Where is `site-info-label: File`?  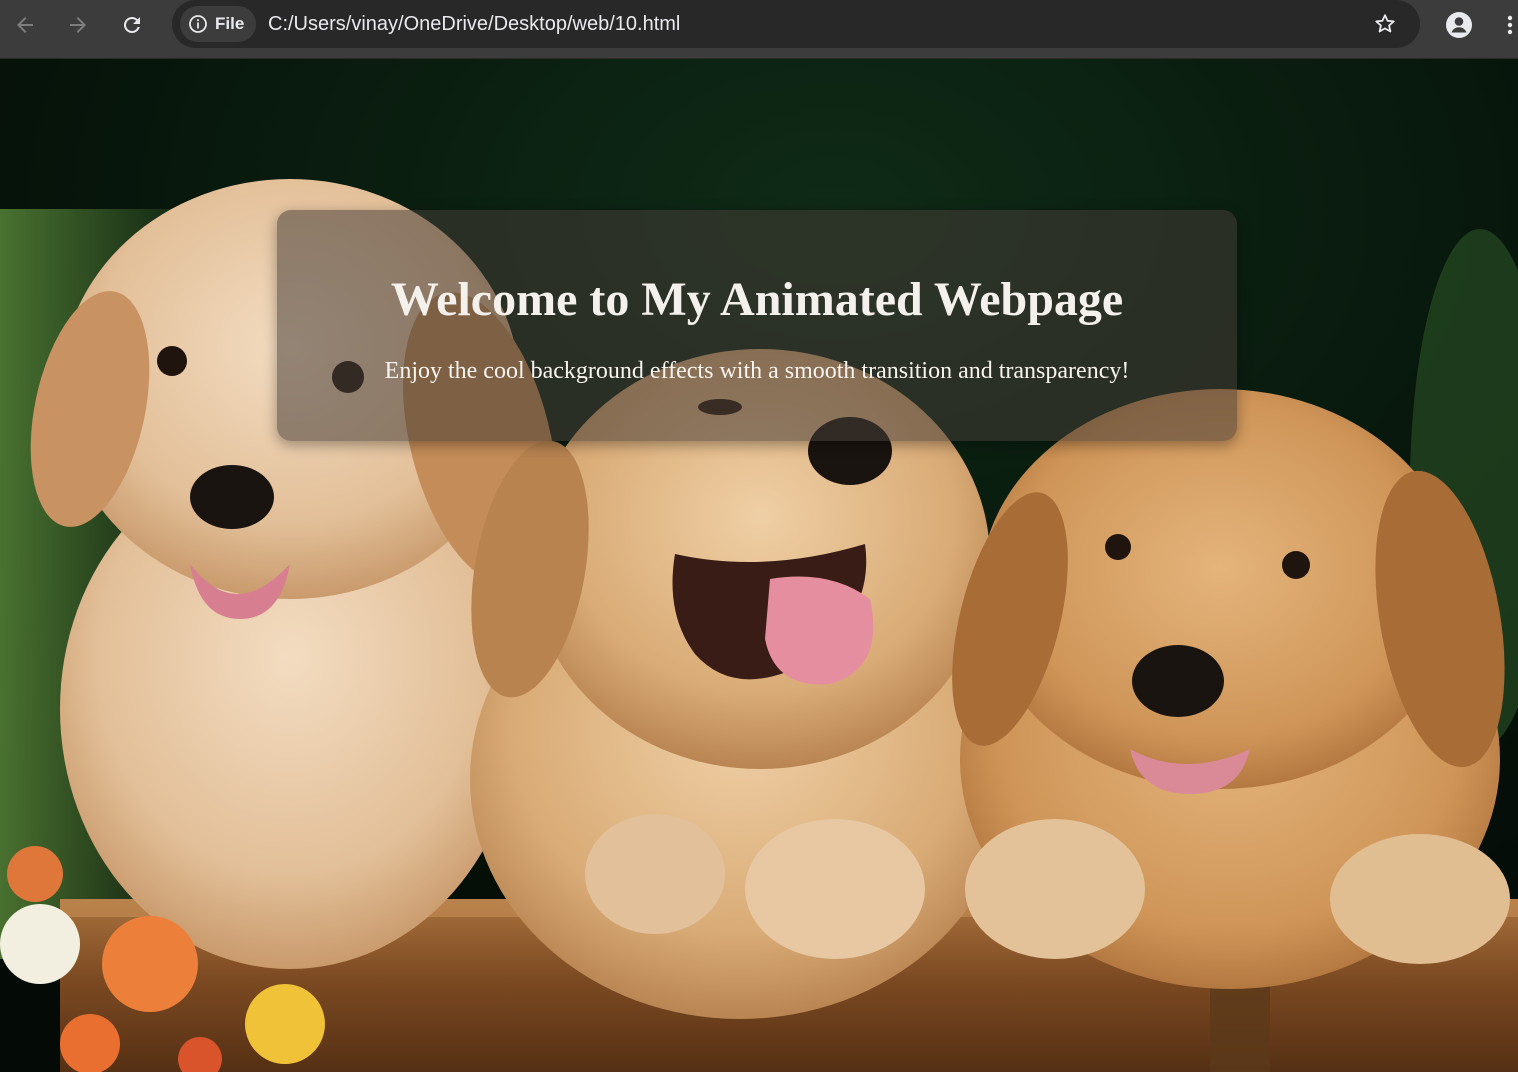
site-info-label: File is located at coordinates (230, 23).